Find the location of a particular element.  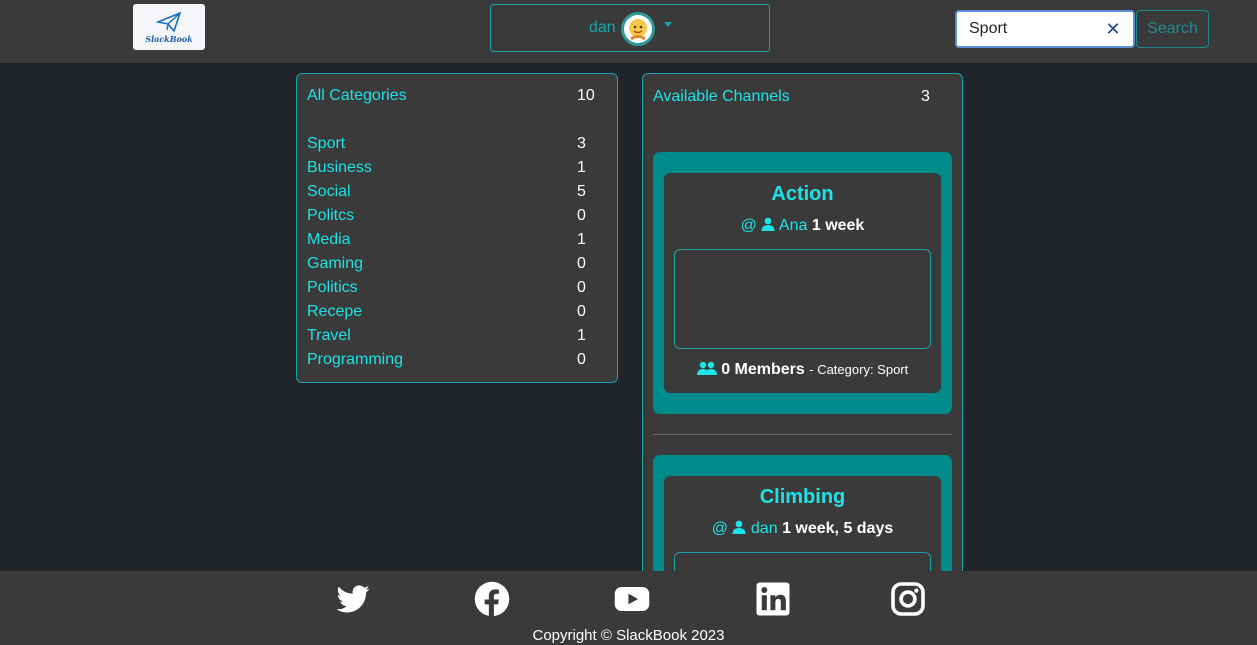

category-item-business: Business 1 is located at coordinates (452, 169).